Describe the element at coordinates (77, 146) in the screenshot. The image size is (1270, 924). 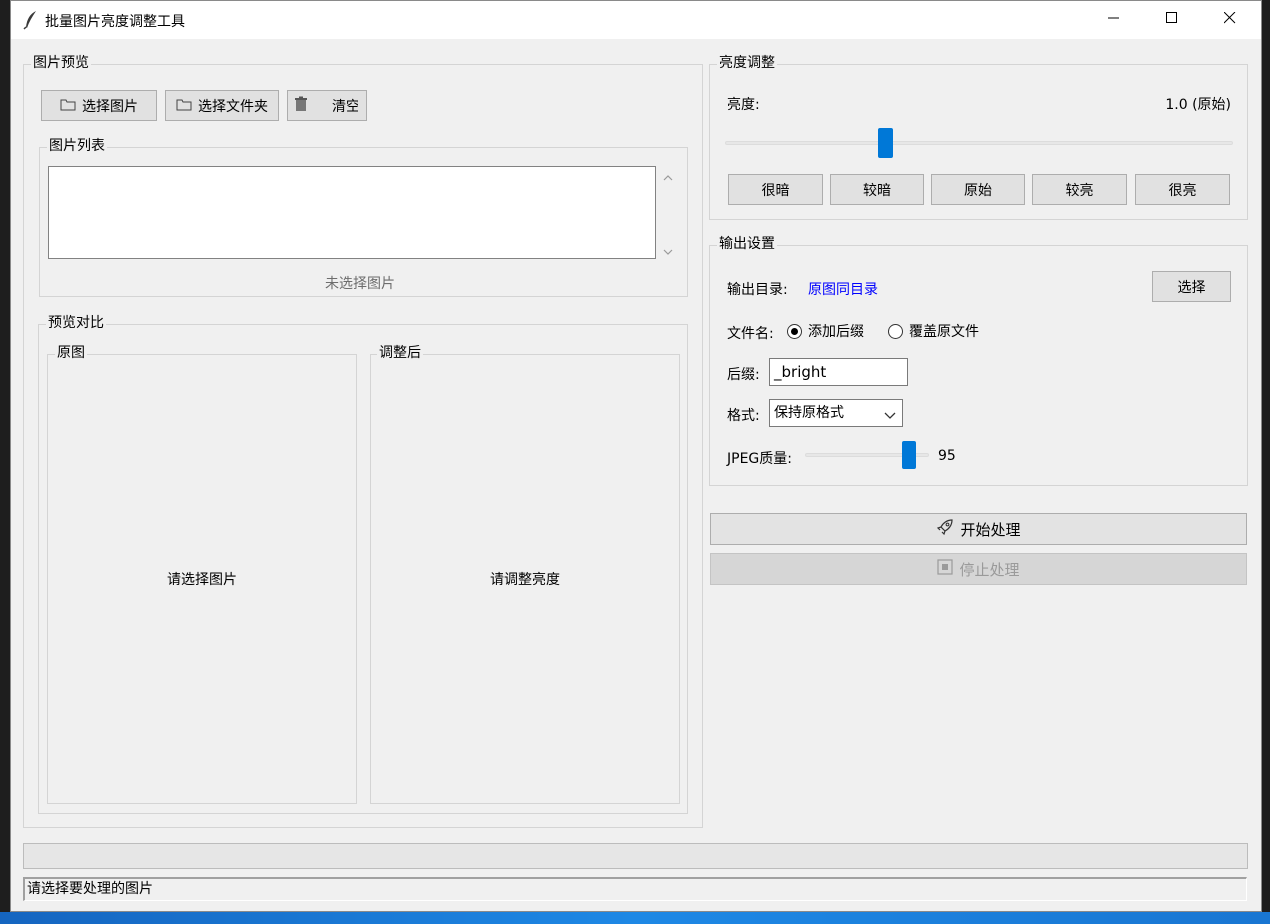
I see `image-list-group-label: 图片列表` at that location.